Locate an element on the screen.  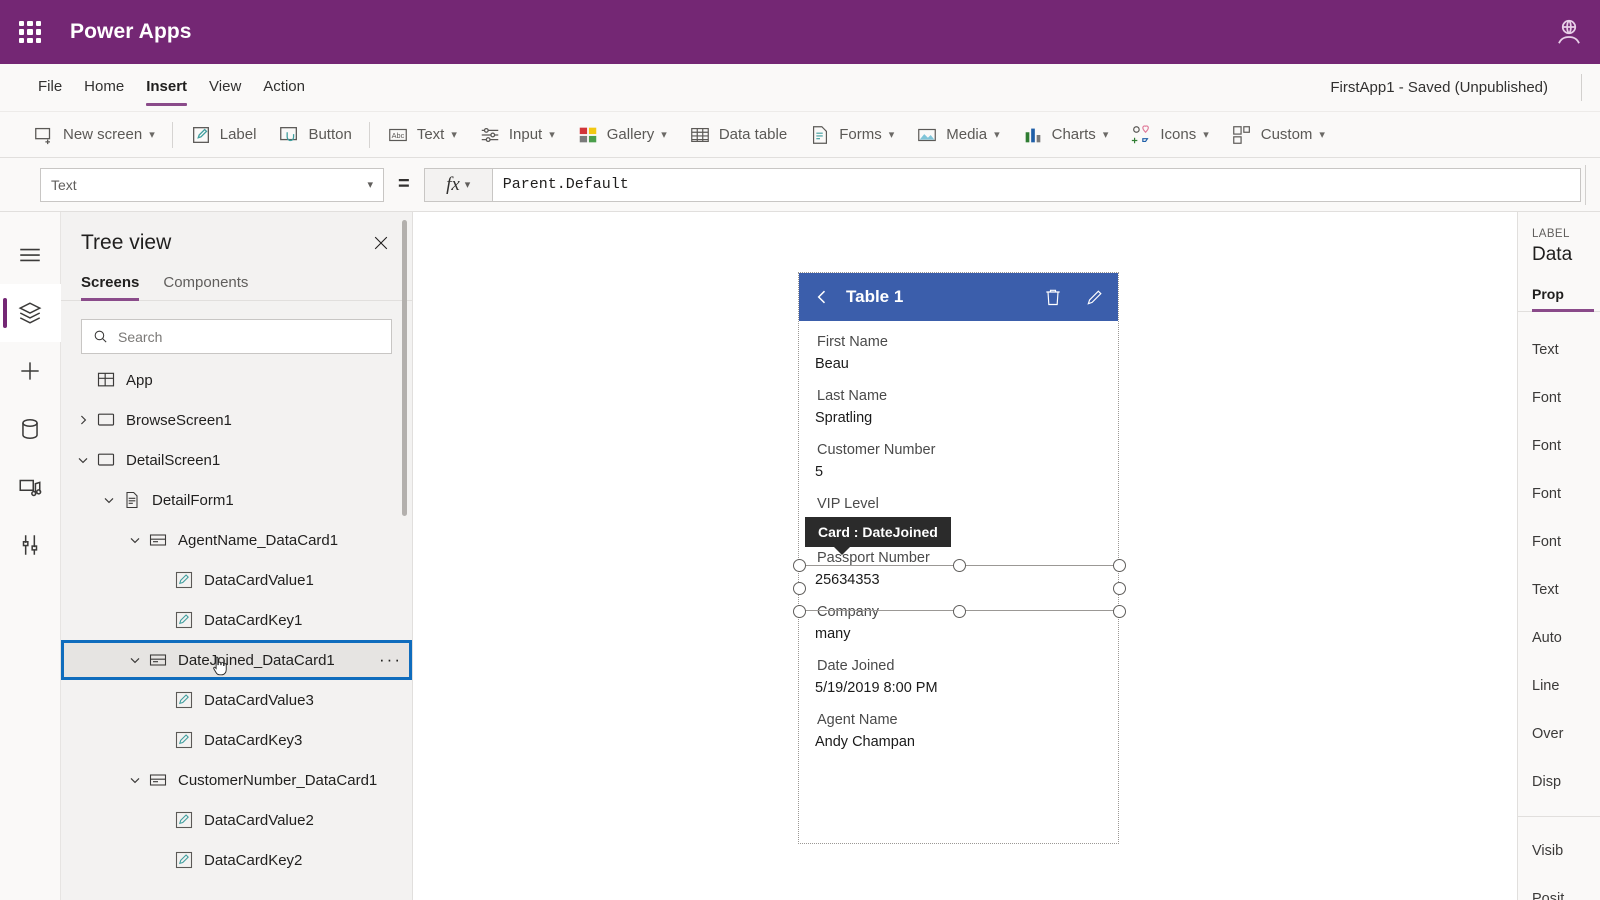
tree-item-datacardvalue1: DataCardValue1 is located at coordinates (236, 580).